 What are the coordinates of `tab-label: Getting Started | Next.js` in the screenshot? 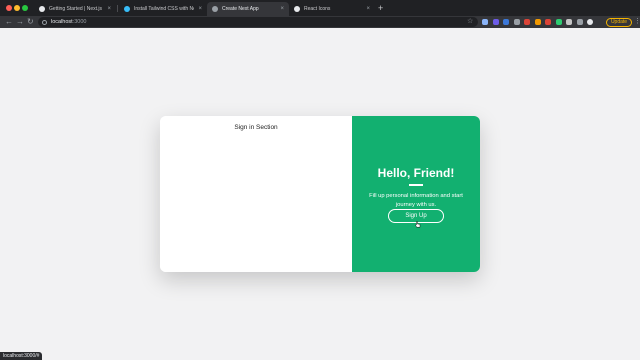 It's located at (75, 9).